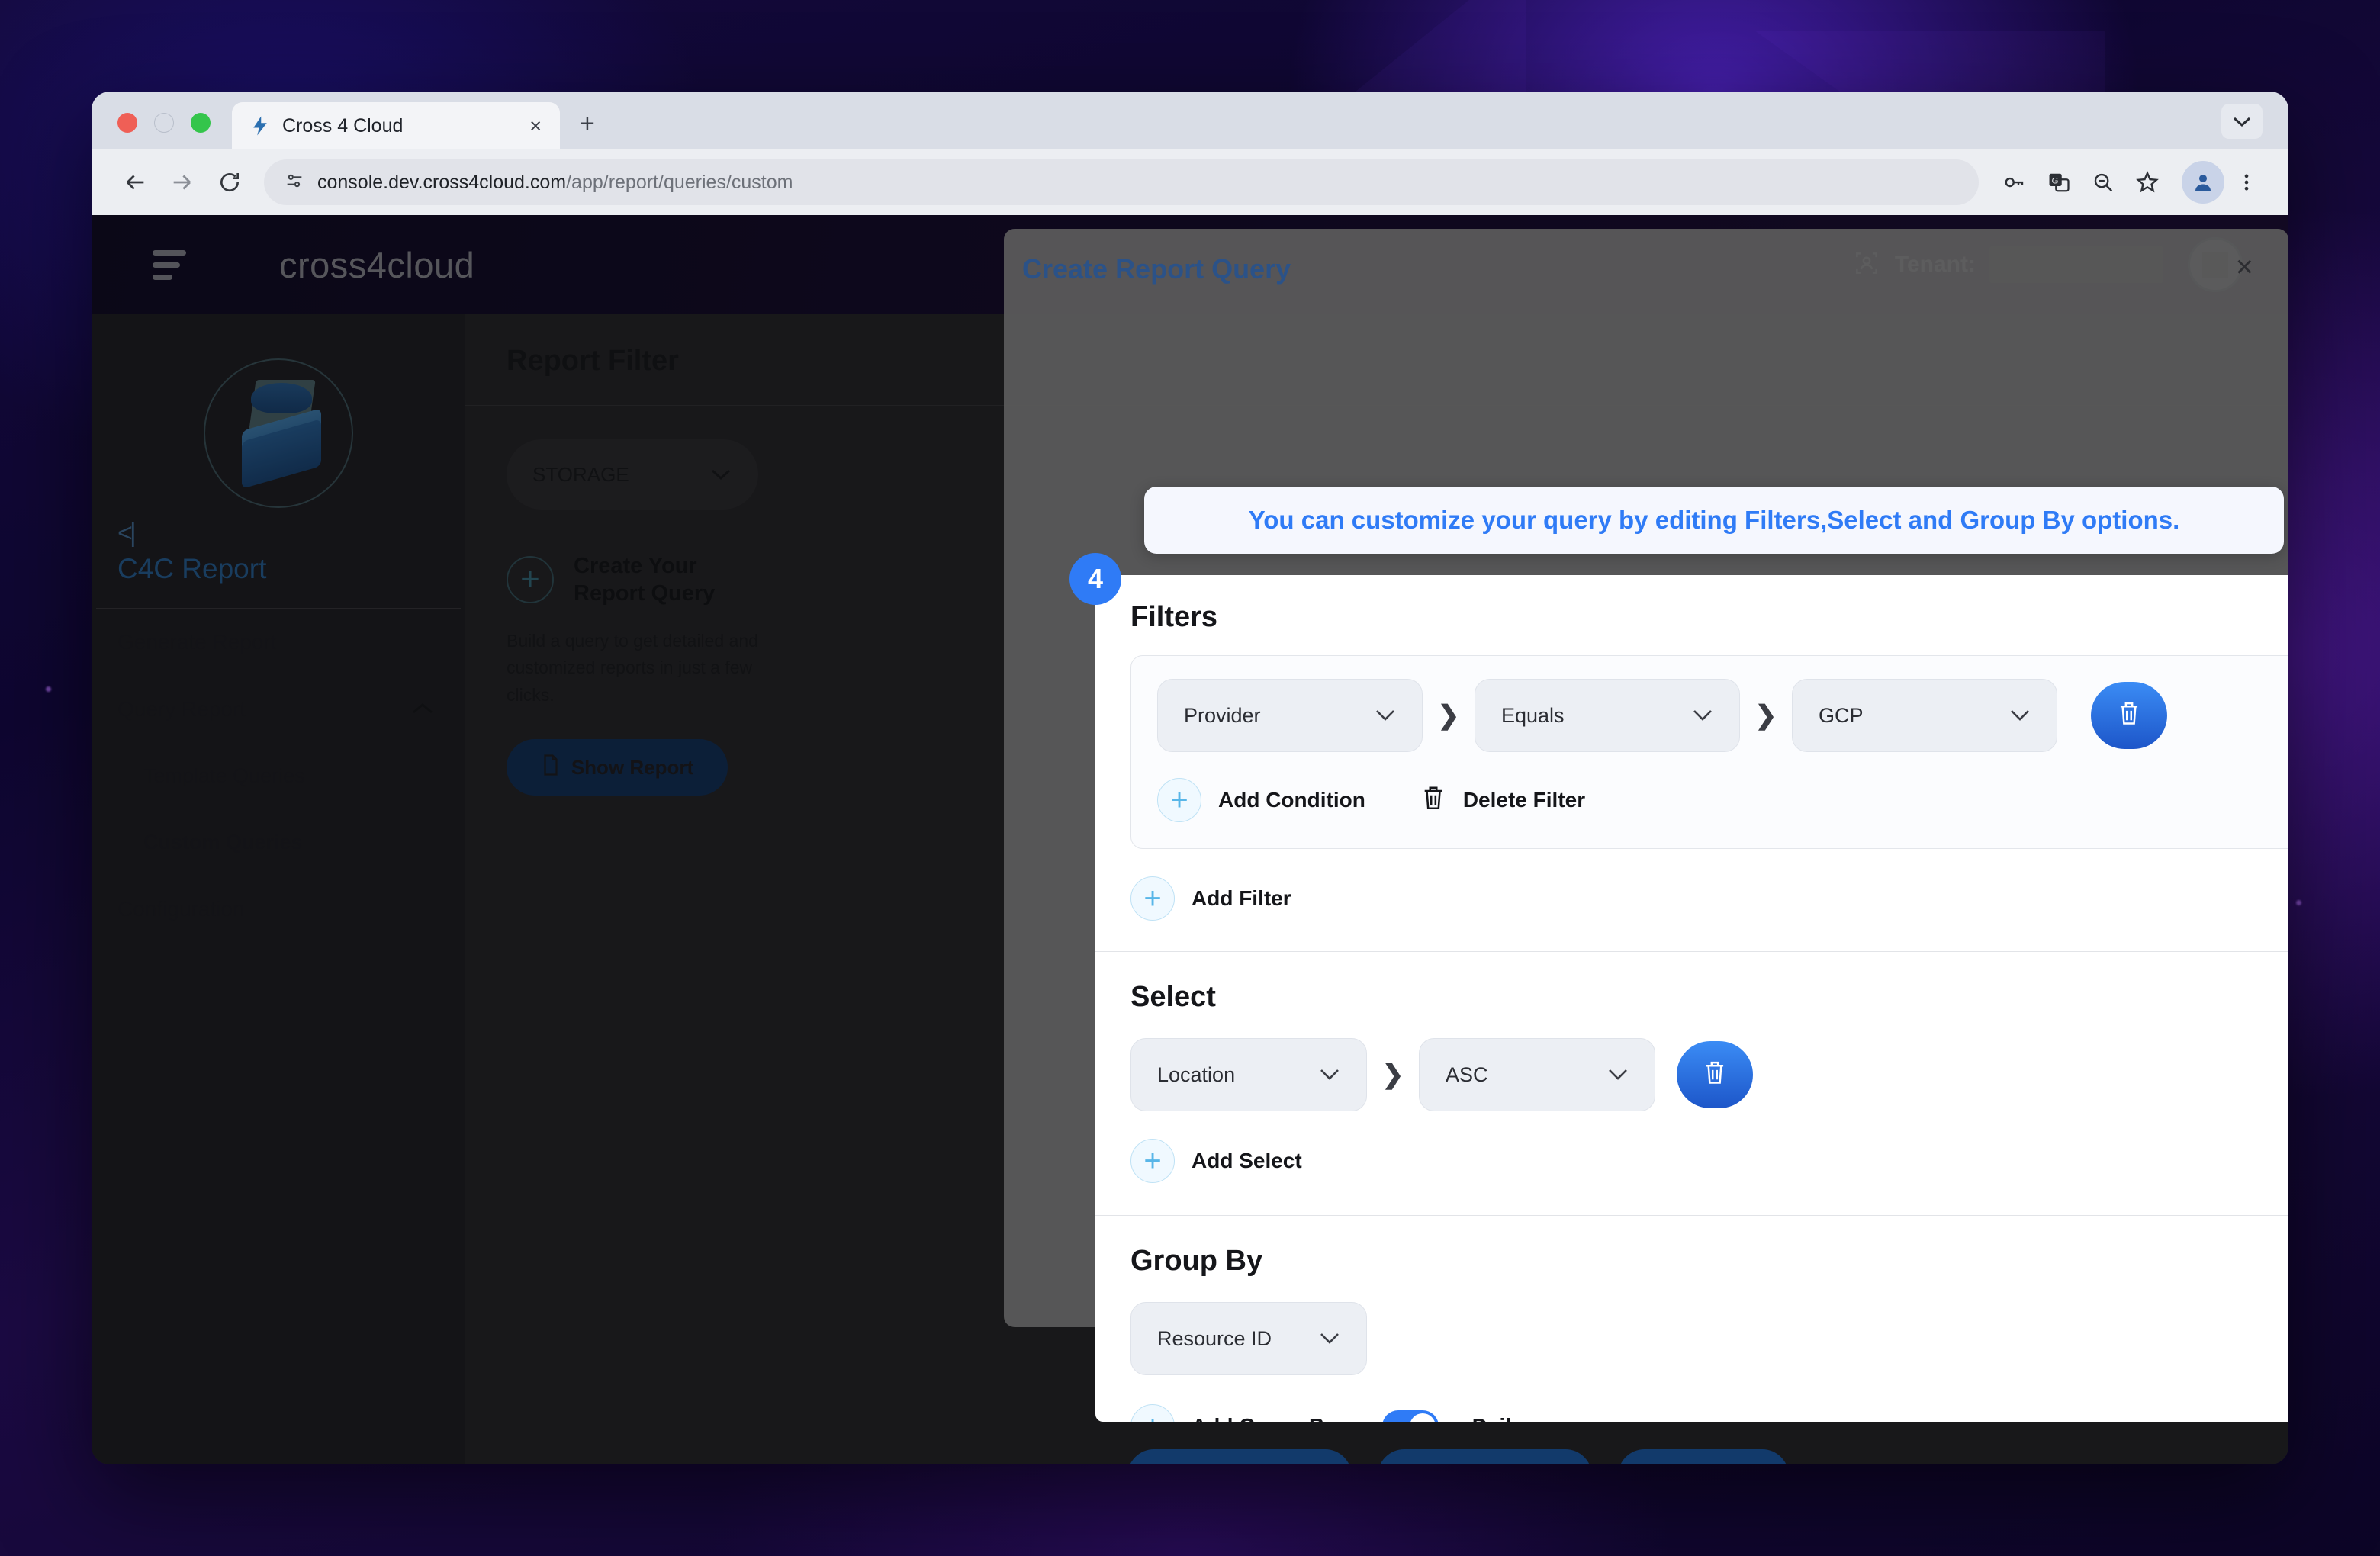  Describe the element at coordinates (1703, 1457) in the screenshot. I see `save-query-button: Save Query` at that location.